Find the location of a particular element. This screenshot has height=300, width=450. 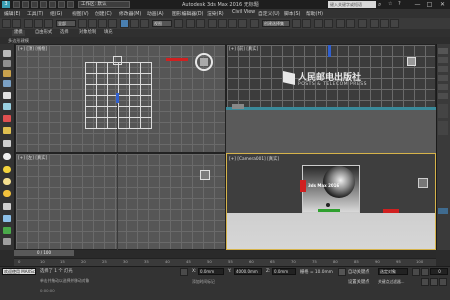

unlink-icon is located at coordinates (38, 23).